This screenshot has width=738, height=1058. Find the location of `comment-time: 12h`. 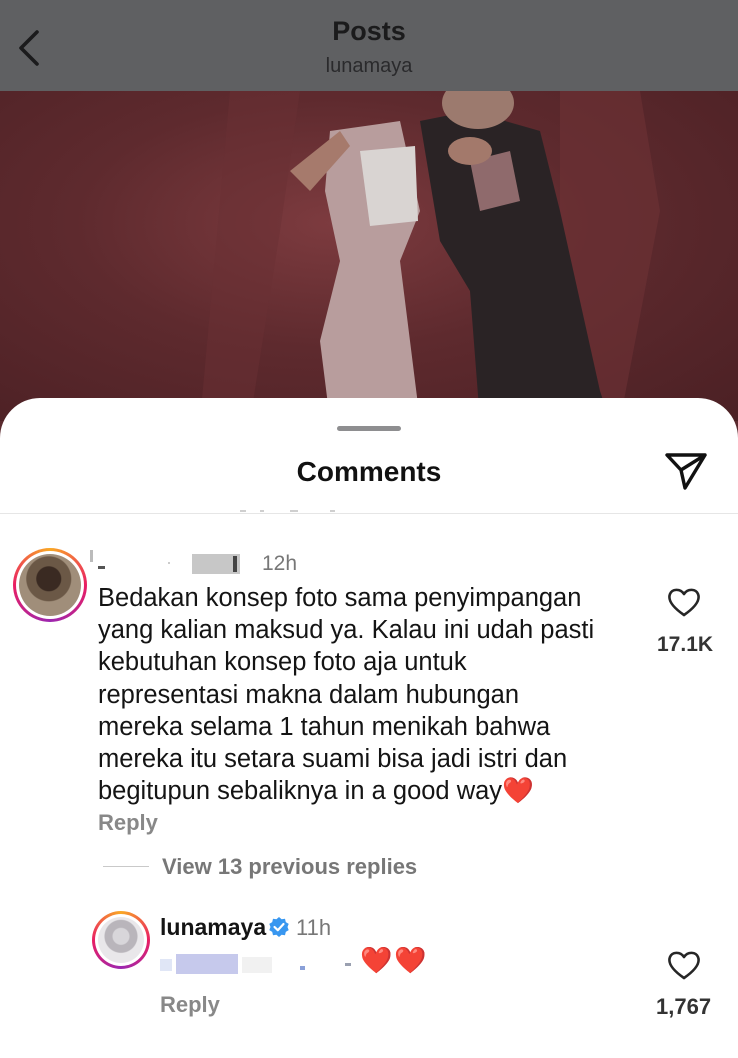

comment-time: 12h is located at coordinates (280, 563).